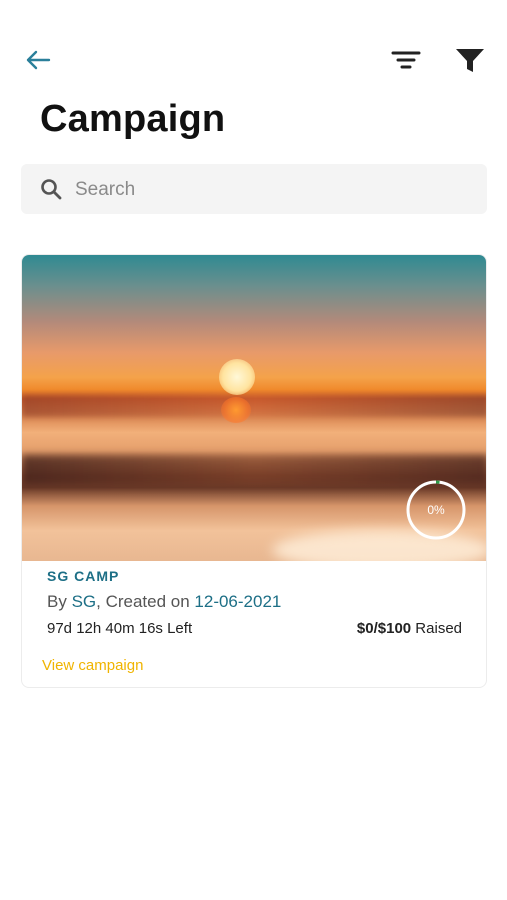 The height and width of the screenshot is (900, 507). I want to click on progress-label: 0%, so click(436, 510).